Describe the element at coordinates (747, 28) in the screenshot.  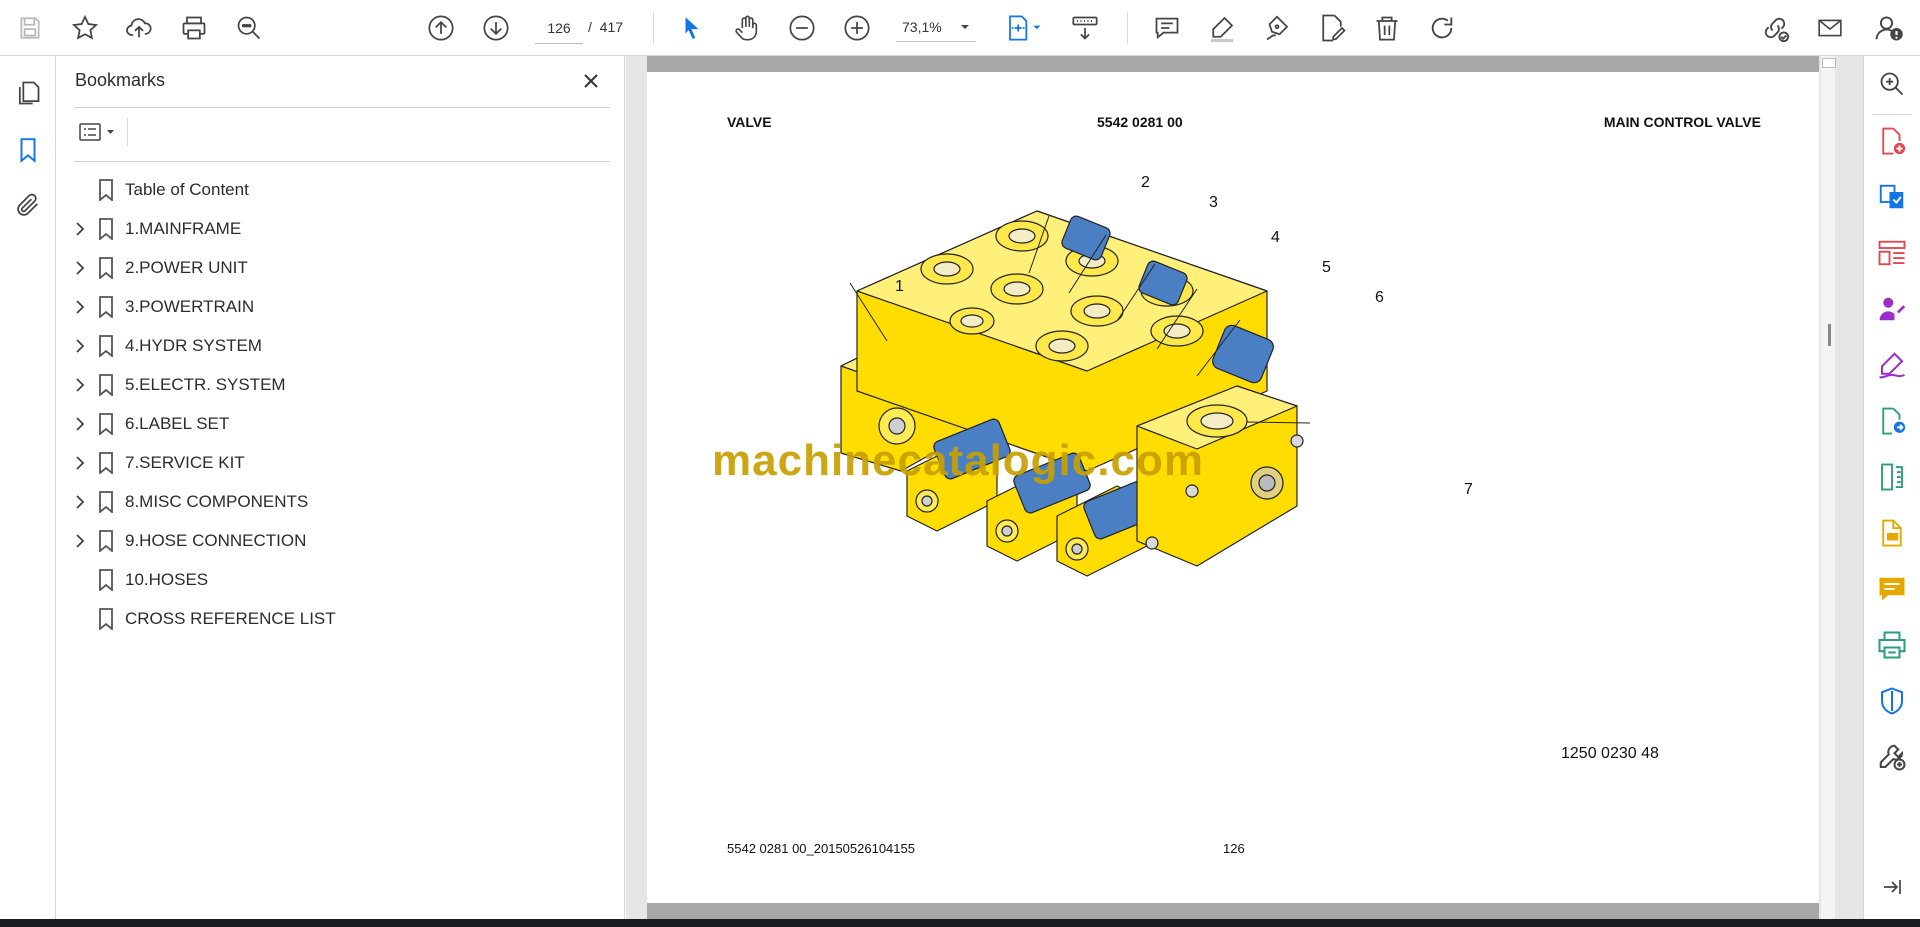
I see `hand-tool-icon` at that location.